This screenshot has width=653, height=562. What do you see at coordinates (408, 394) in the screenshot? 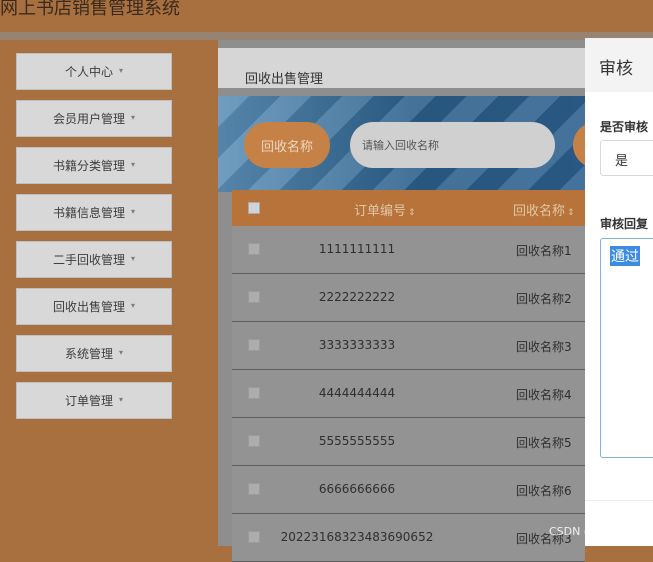
I see `table-row: 4444444444 回收名称4` at bounding box center [408, 394].